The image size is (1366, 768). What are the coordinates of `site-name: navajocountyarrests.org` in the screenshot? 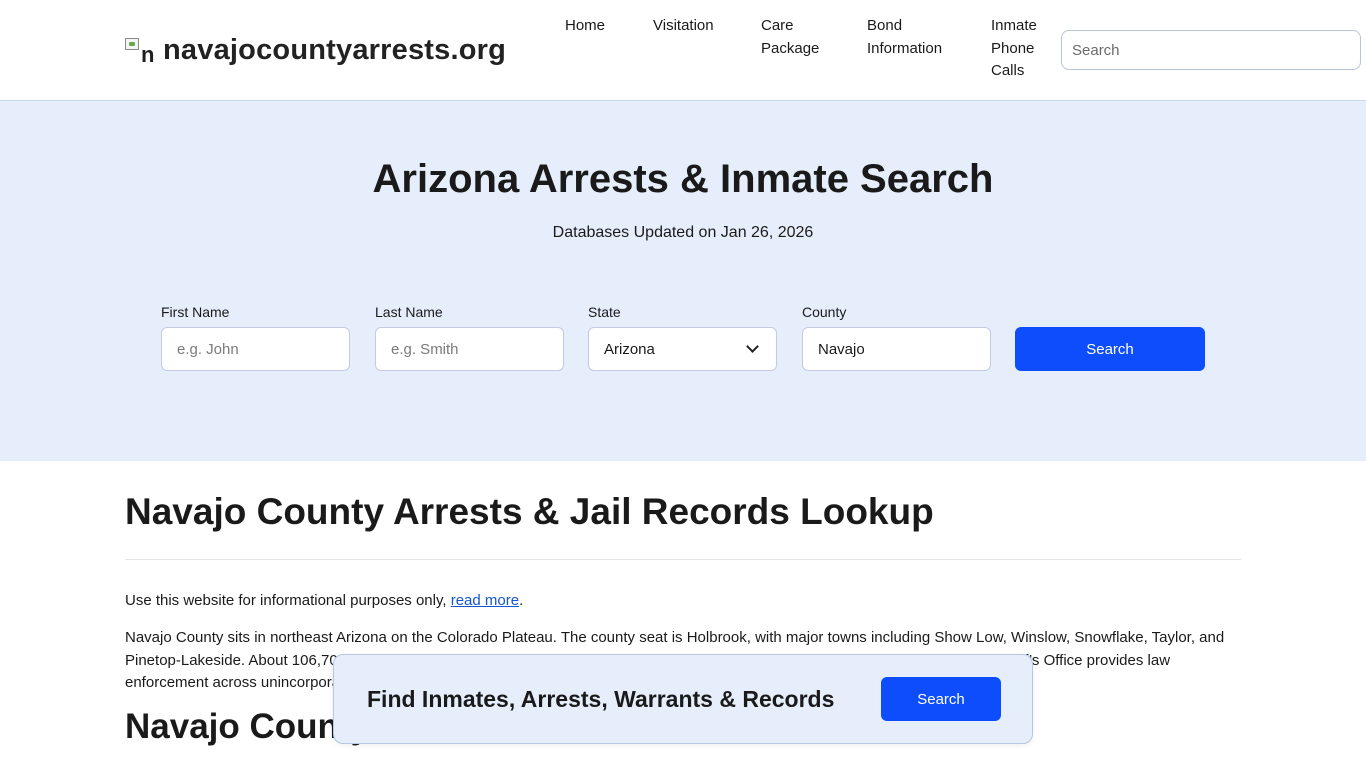 It's located at (335, 50).